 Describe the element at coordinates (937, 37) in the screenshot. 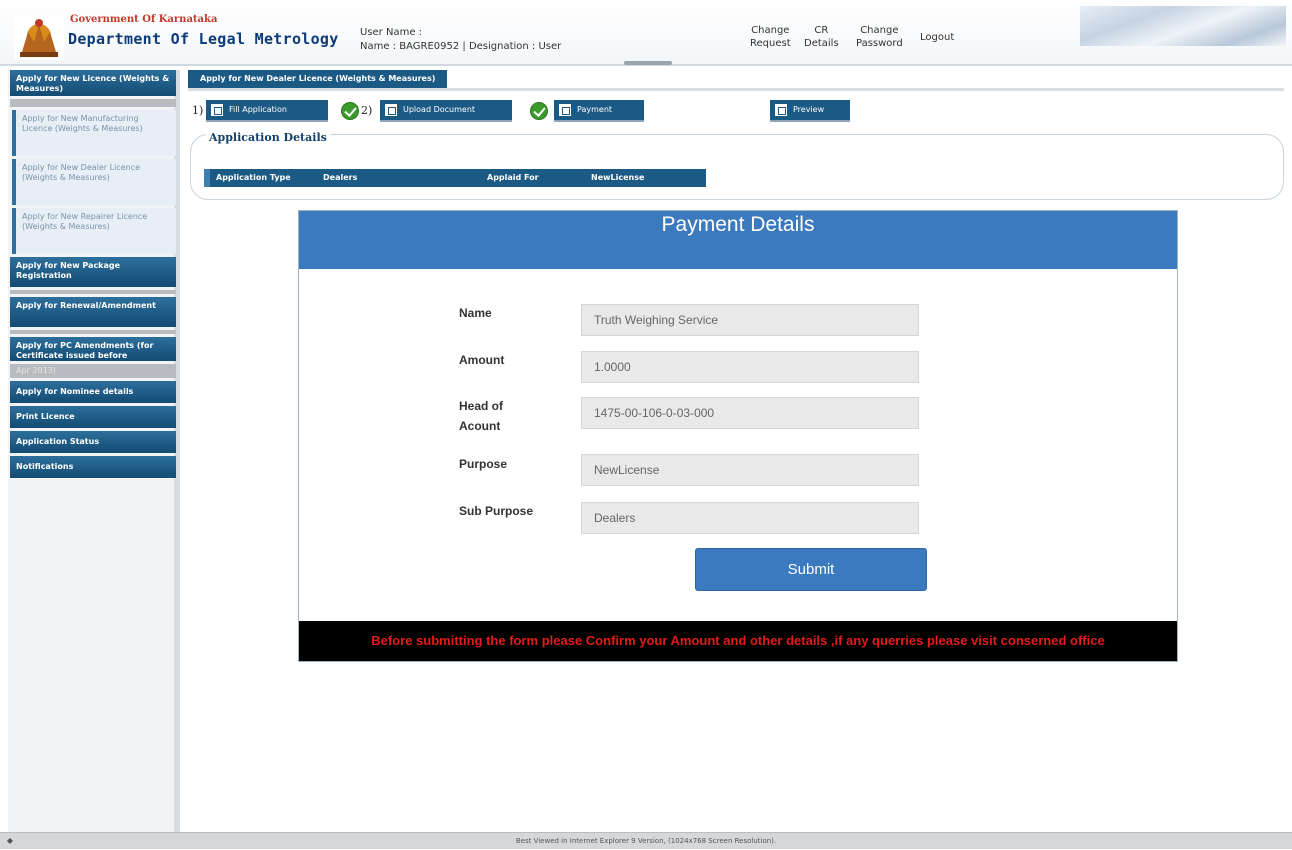

I see `logout-link: Logout` at that location.